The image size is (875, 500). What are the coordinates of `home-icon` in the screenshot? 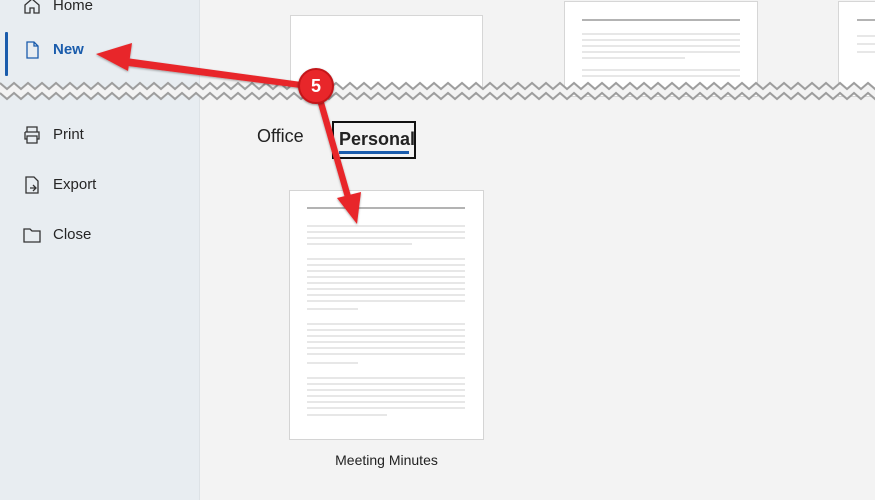 It's located at (32, 7).